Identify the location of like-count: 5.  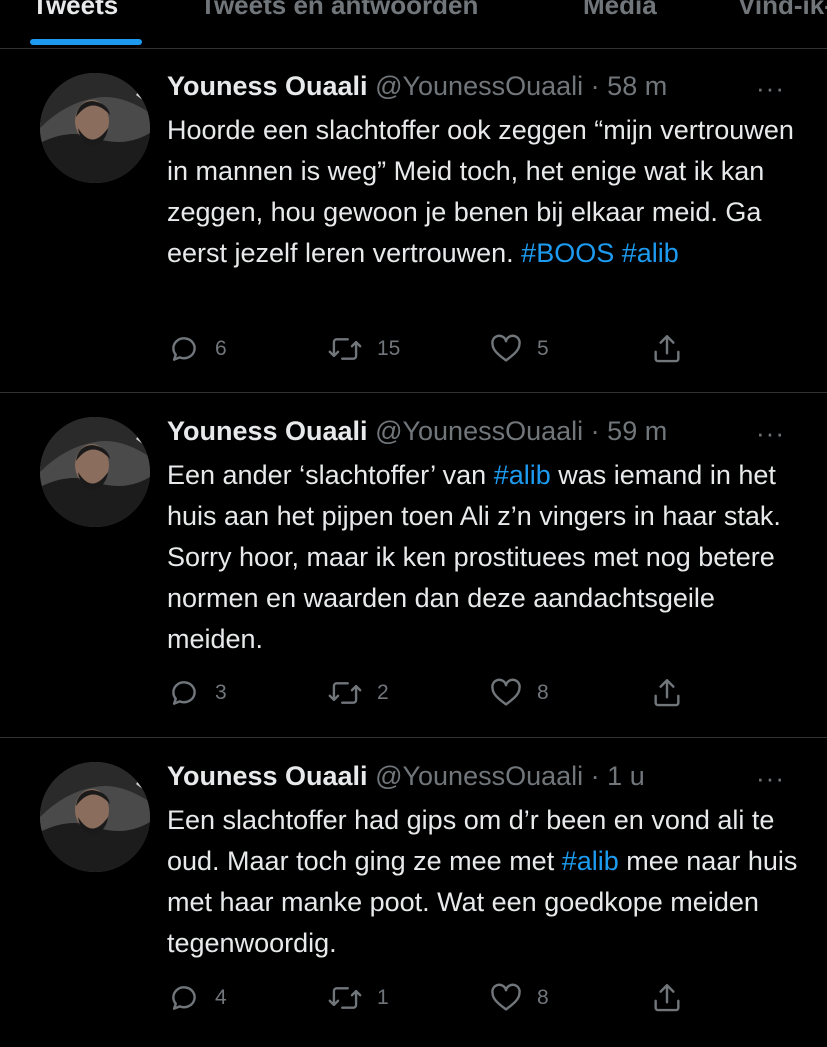
(543, 348).